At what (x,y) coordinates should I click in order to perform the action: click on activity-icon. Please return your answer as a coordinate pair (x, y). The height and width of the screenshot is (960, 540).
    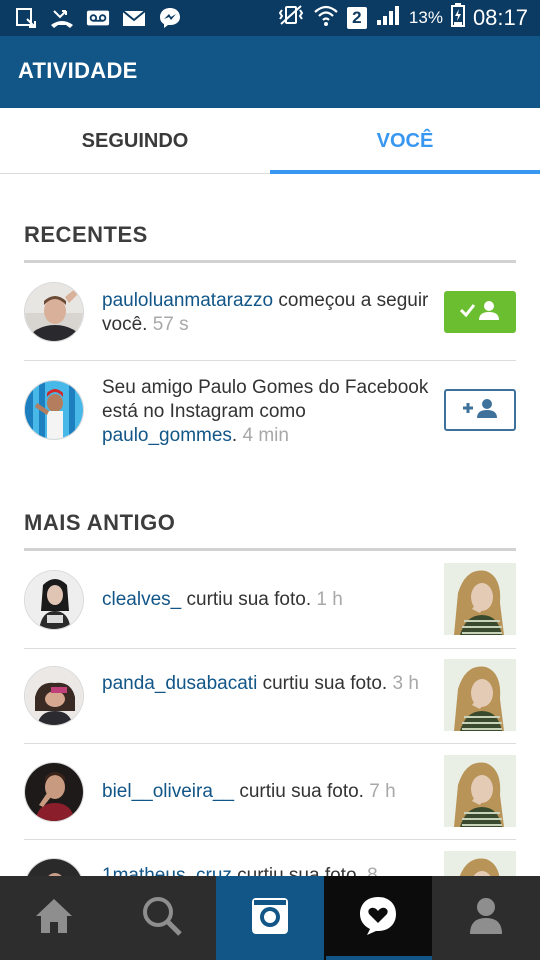
    Looking at the image, I should click on (378, 918).